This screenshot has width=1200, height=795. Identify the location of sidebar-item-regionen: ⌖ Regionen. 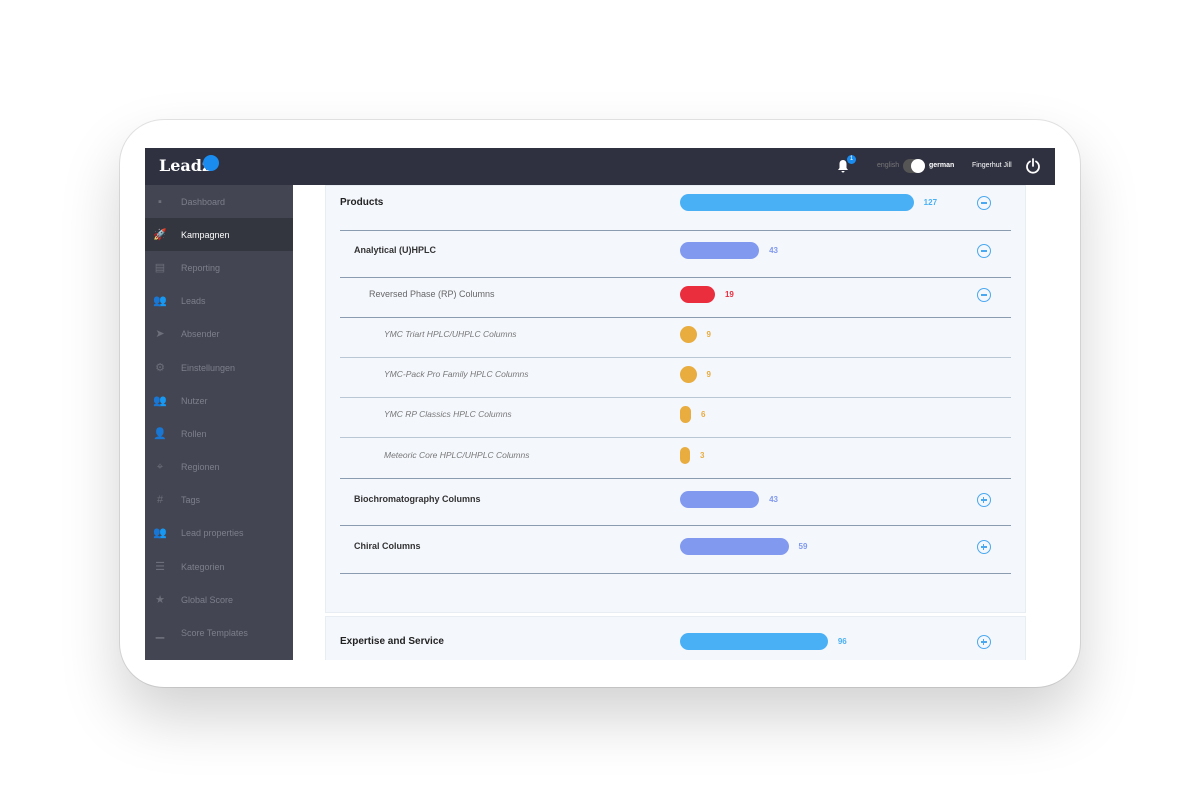
(219, 467).